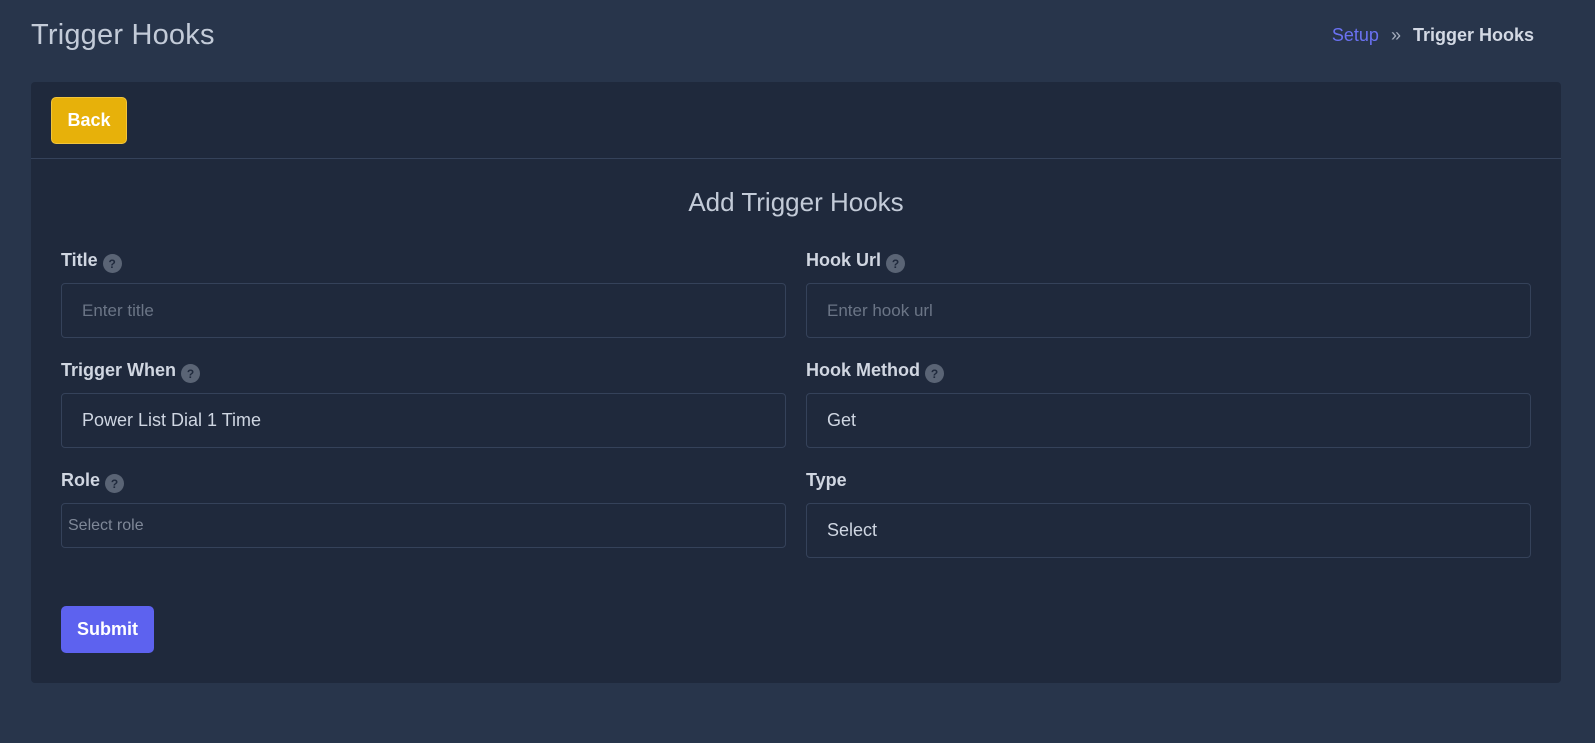 The height and width of the screenshot is (743, 1595). What do you see at coordinates (844, 260) in the screenshot?
I see `hook-url-label: Hook Url` at bounding box center [844, 260].